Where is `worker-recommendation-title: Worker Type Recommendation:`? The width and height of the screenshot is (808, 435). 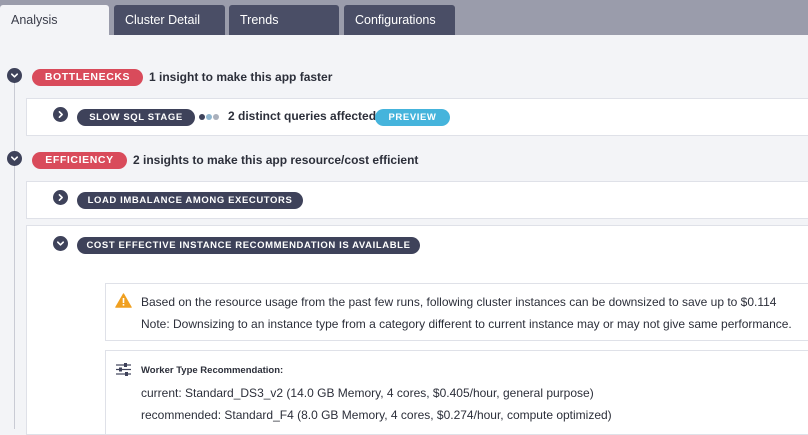 worker-recommendation-title: Worker Type Recommendation: is located at coordinates (212, 370).